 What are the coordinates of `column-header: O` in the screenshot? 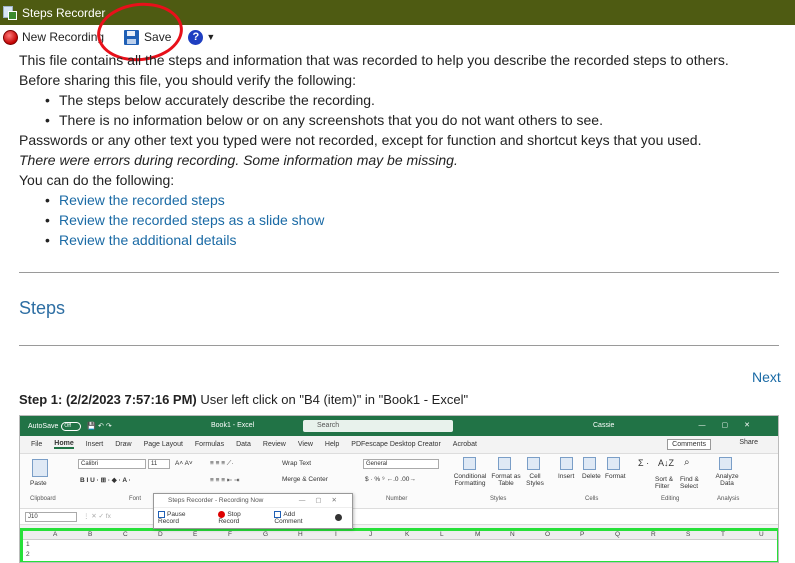 It's located at (548, 534).